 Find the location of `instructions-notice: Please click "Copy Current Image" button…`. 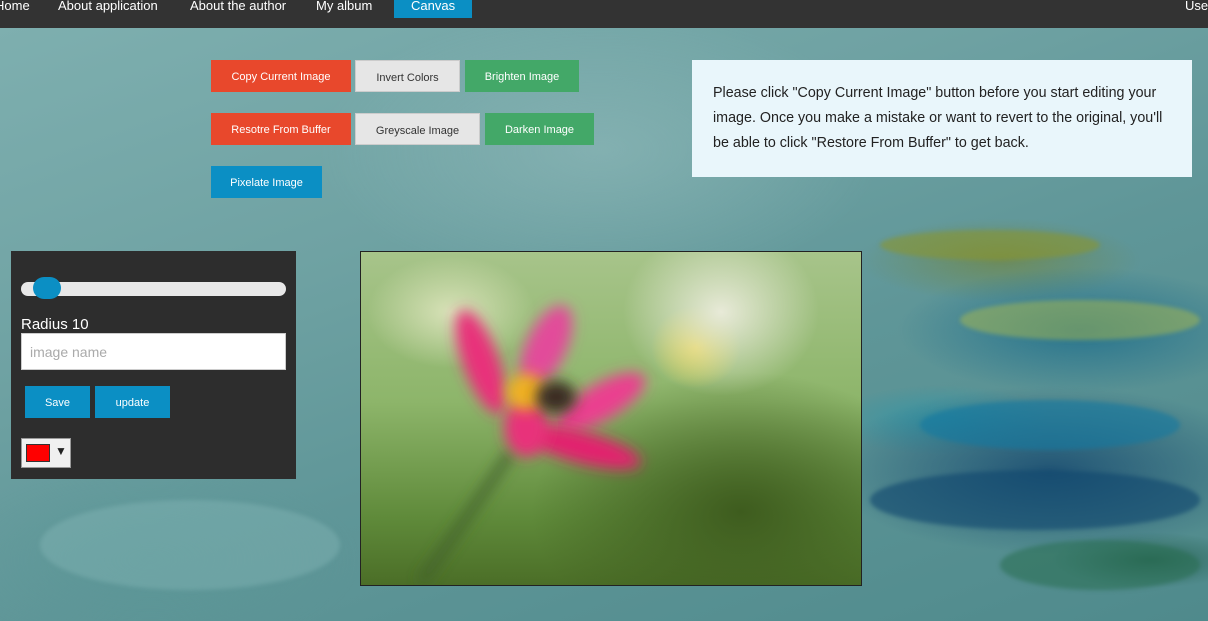

instructions-notice: Please click "Copy Current Image" button… is located at coordinates (942, 118).